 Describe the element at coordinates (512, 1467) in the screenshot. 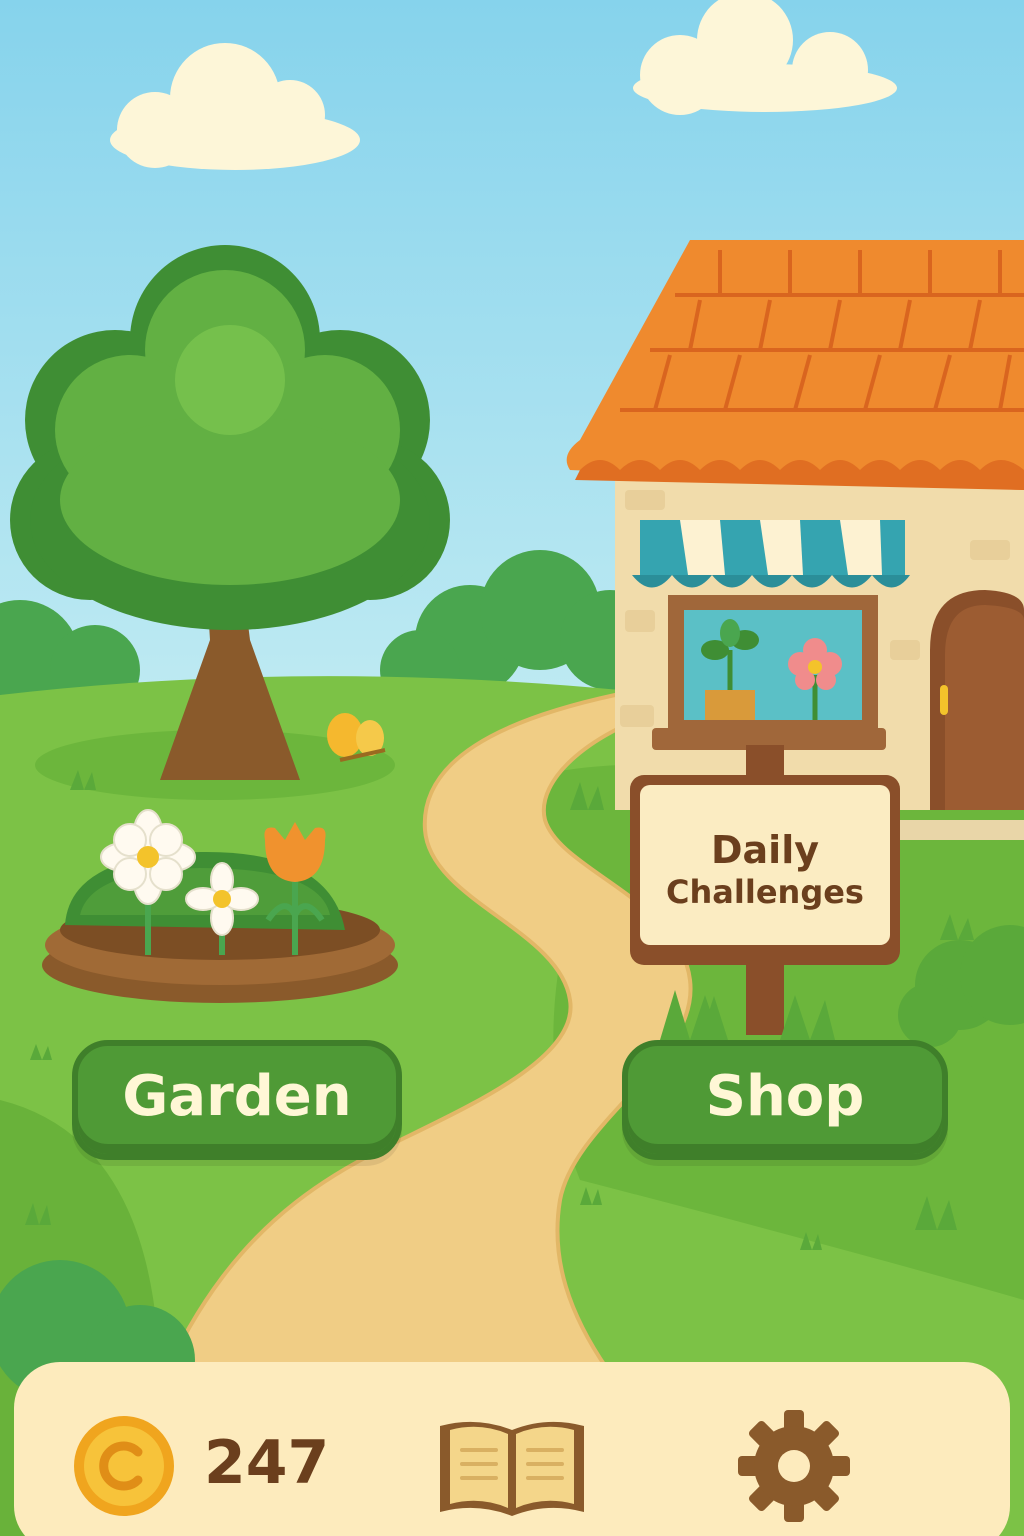

I see `journal-book-icon` at that location.